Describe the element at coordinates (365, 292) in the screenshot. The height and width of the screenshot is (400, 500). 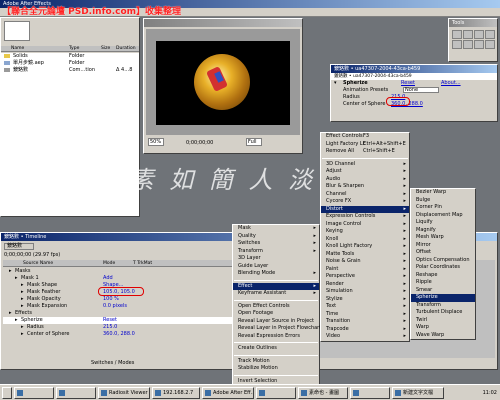
I see `effect-menu-item-simulation: Simulation ▸` at that location.